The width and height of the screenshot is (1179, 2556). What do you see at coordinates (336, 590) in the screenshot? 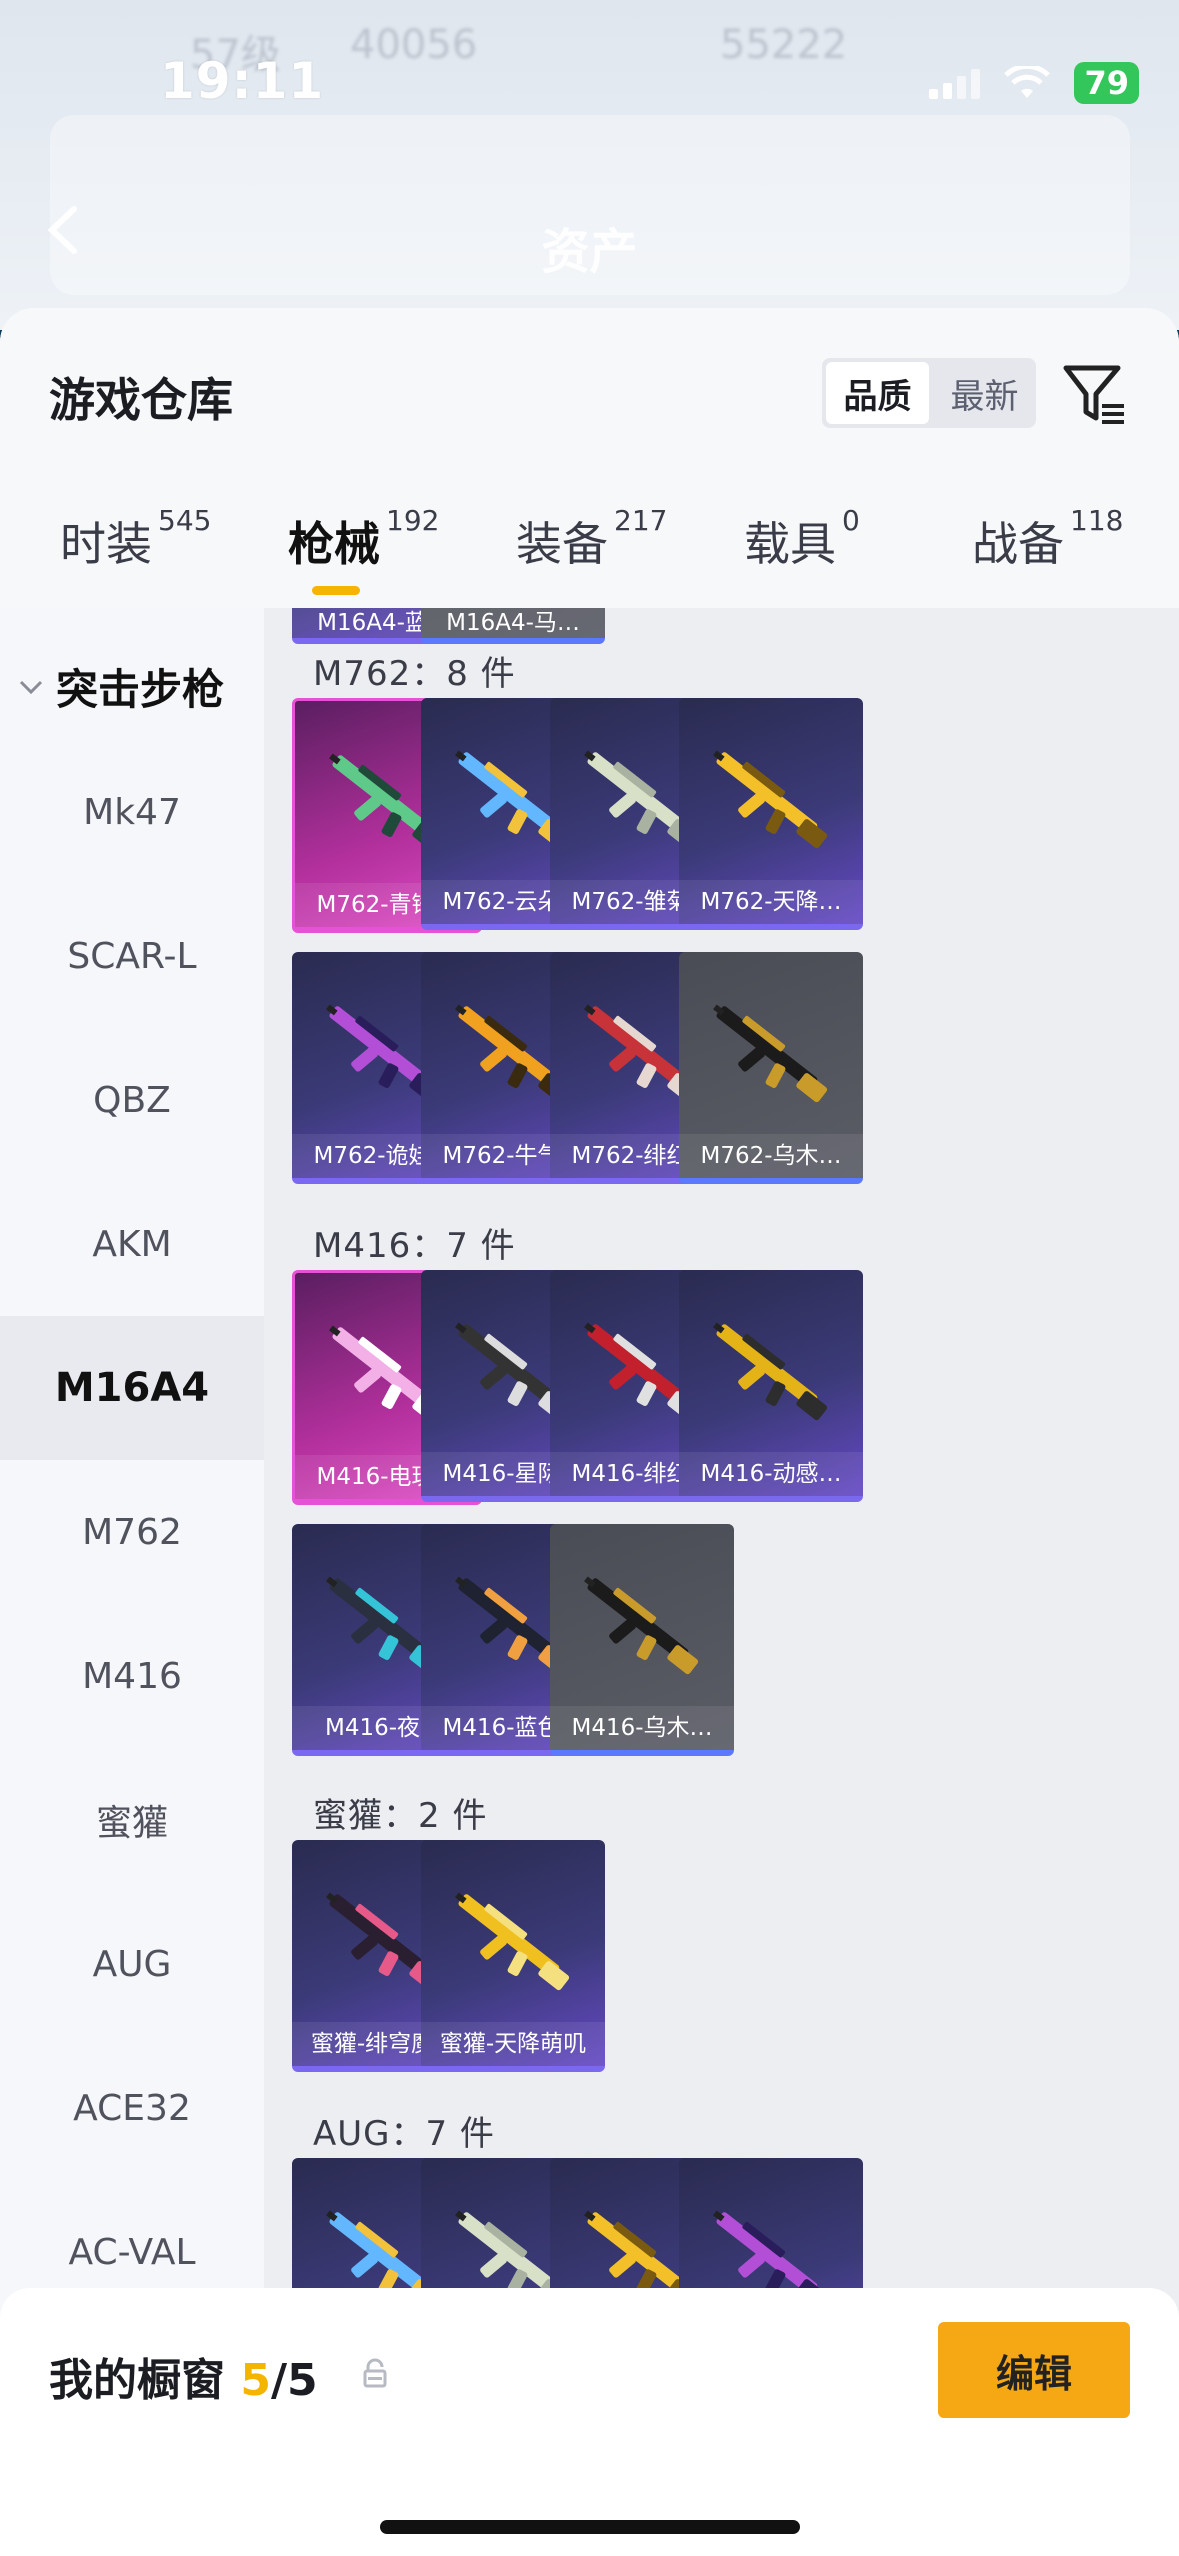
I see `active-tab-indicator` at bounding box center [336, 590].